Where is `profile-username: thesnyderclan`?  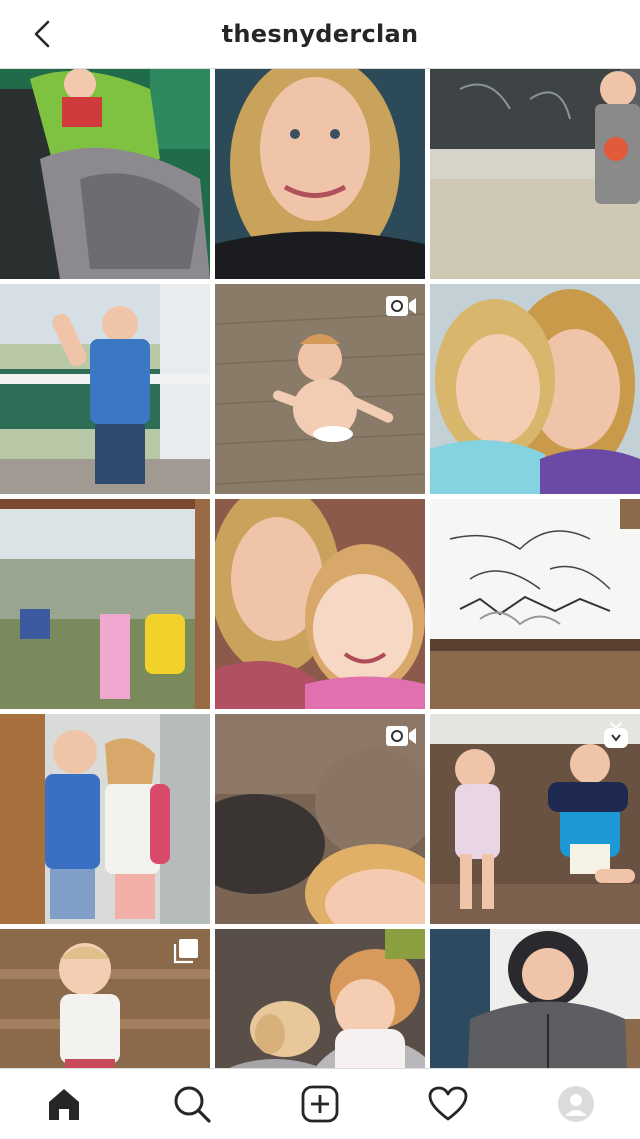
profile-username: thesnyderclan is located at coordinates (320, 34).